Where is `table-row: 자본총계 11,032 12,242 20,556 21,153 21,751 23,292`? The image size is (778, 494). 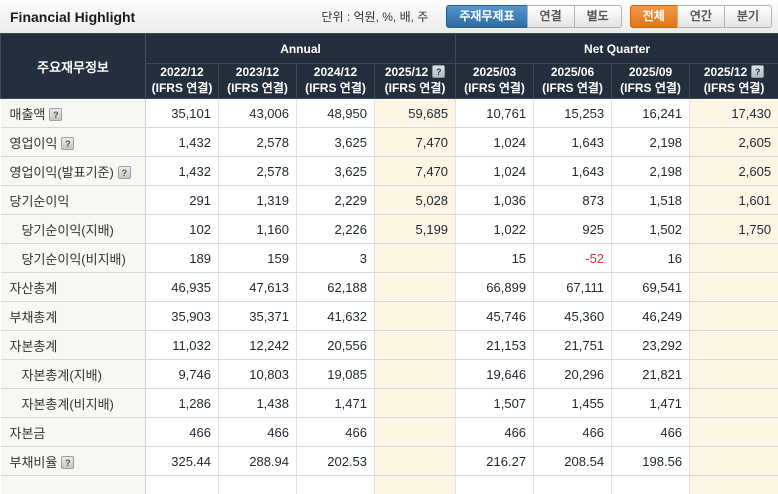
table-row: 자본총계 11,032 12,242 20,556 21,153 21,751 23,292 is located at coordinates (389, 345).